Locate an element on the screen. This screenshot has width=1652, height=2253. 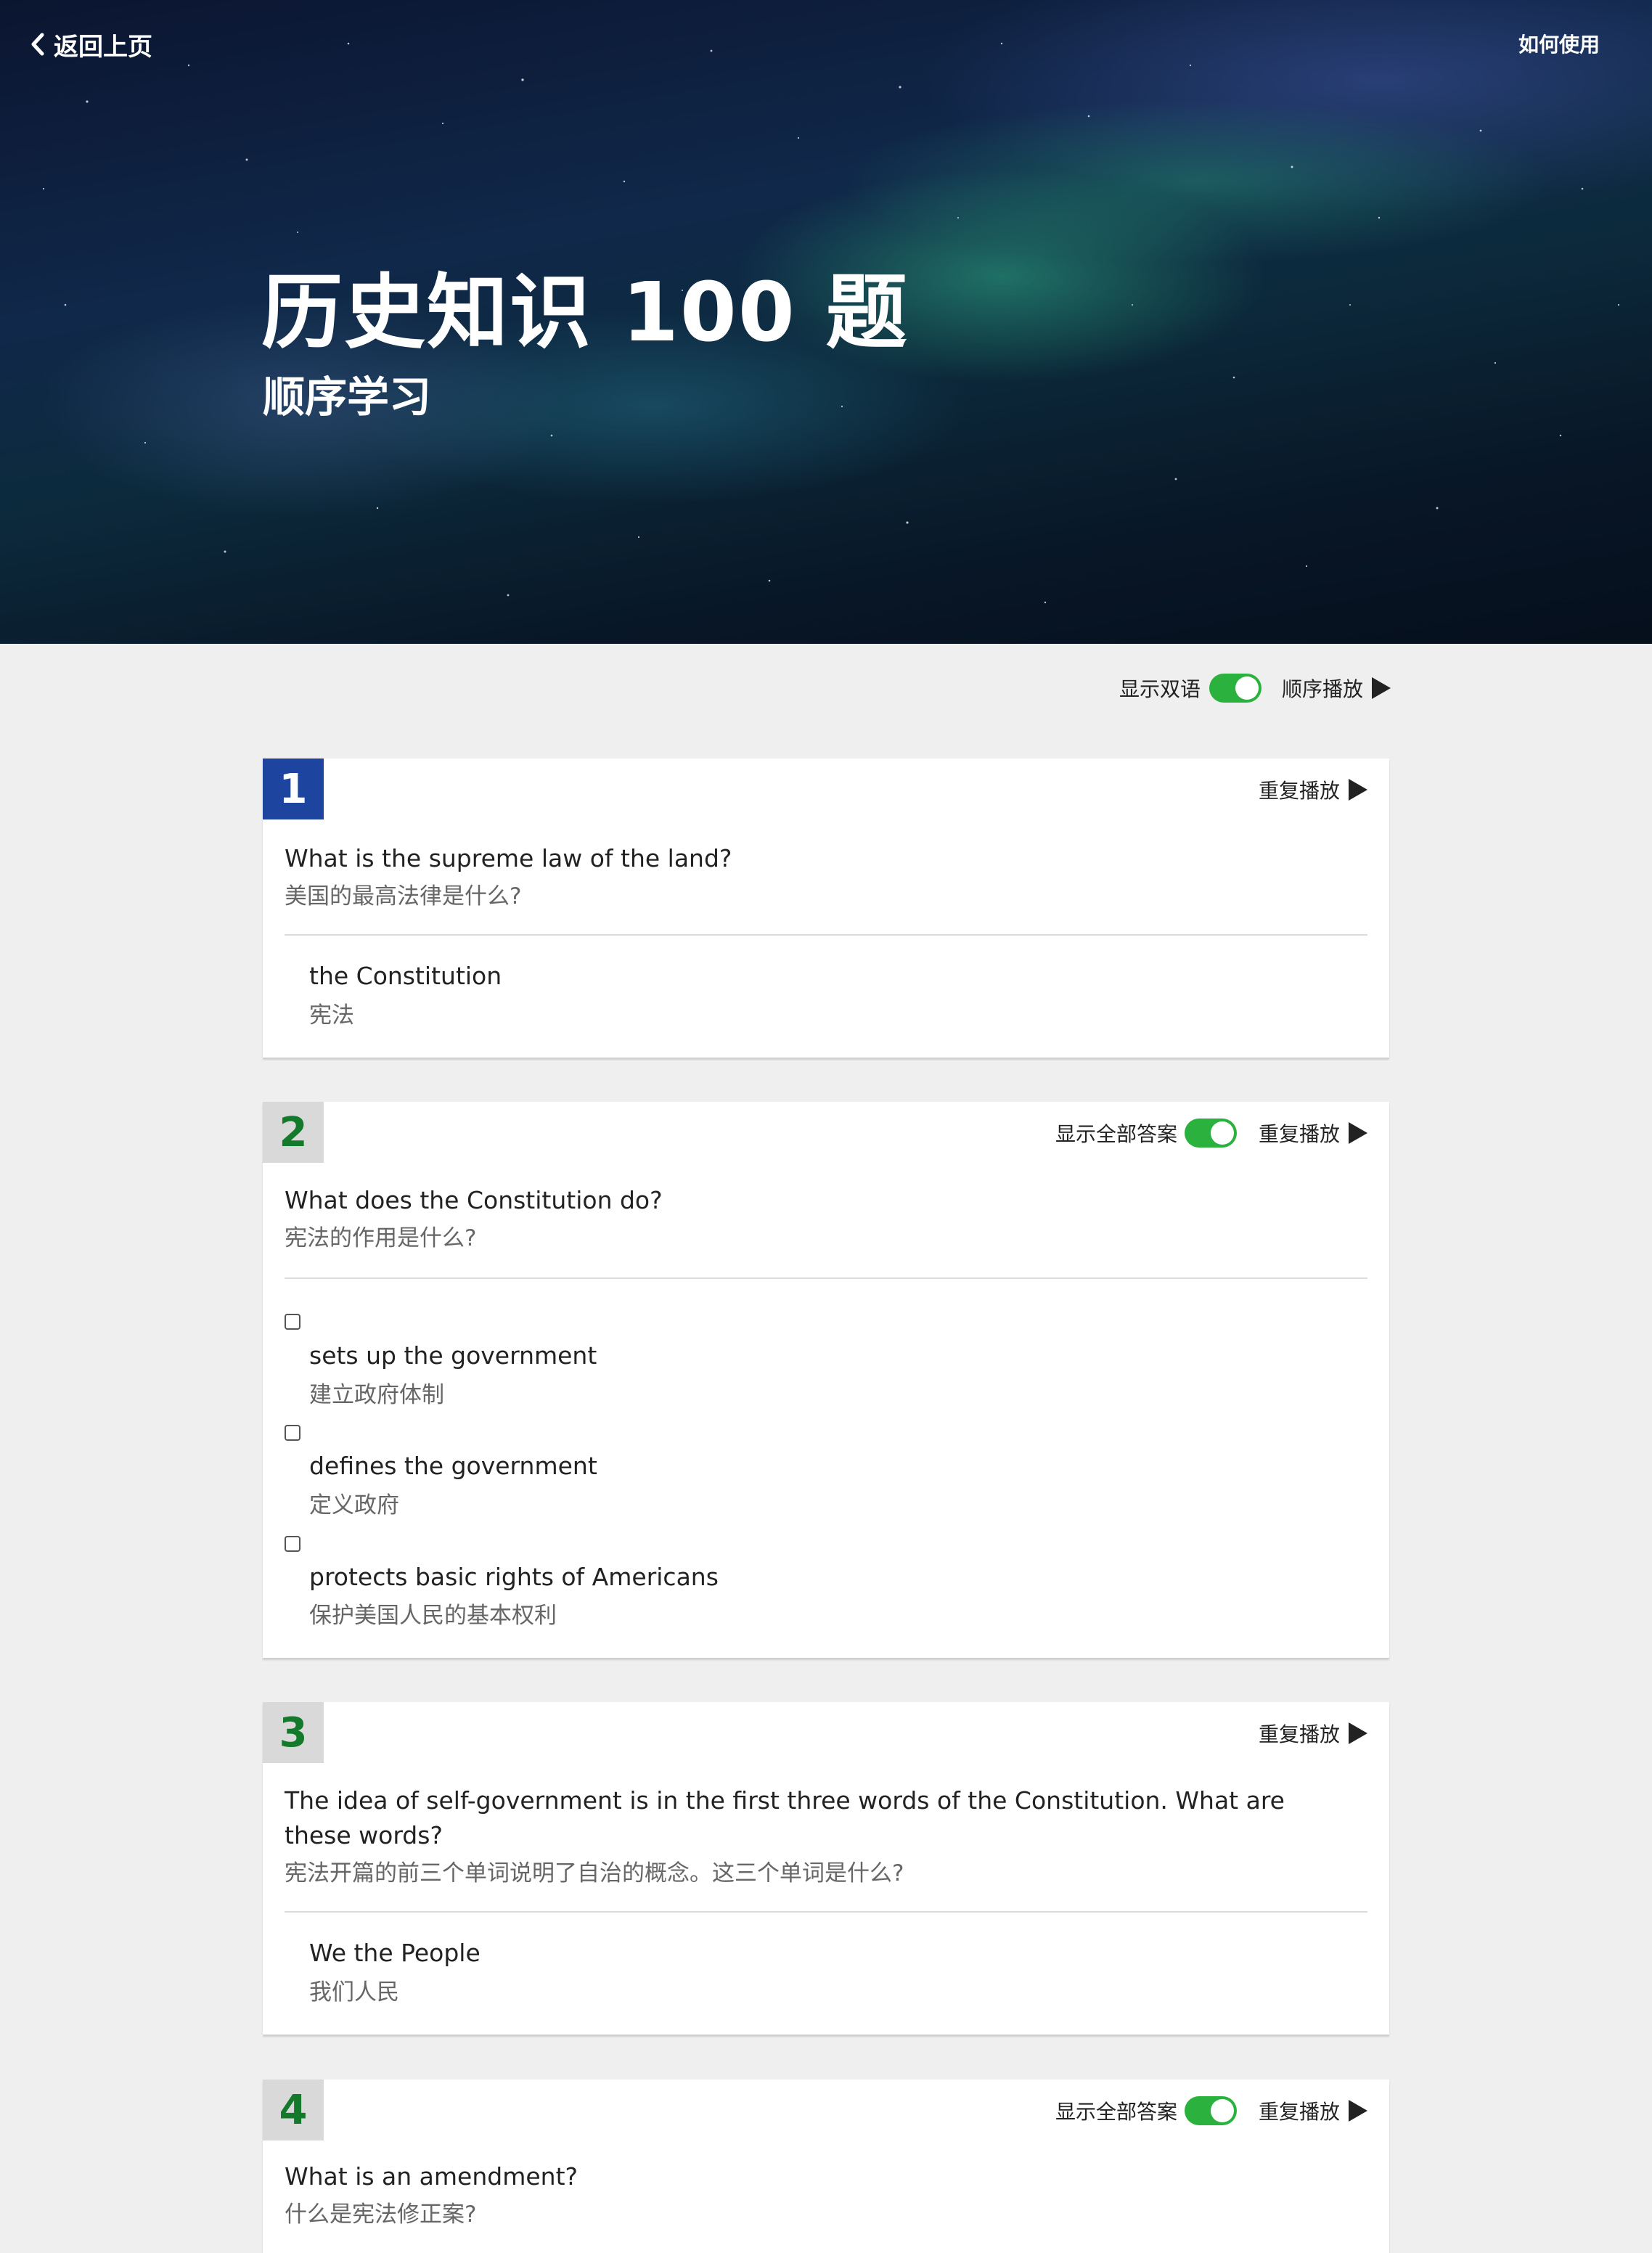
answer-text-zh: 保护美国人民的基本权利 is located at coordinates (433, 1616).